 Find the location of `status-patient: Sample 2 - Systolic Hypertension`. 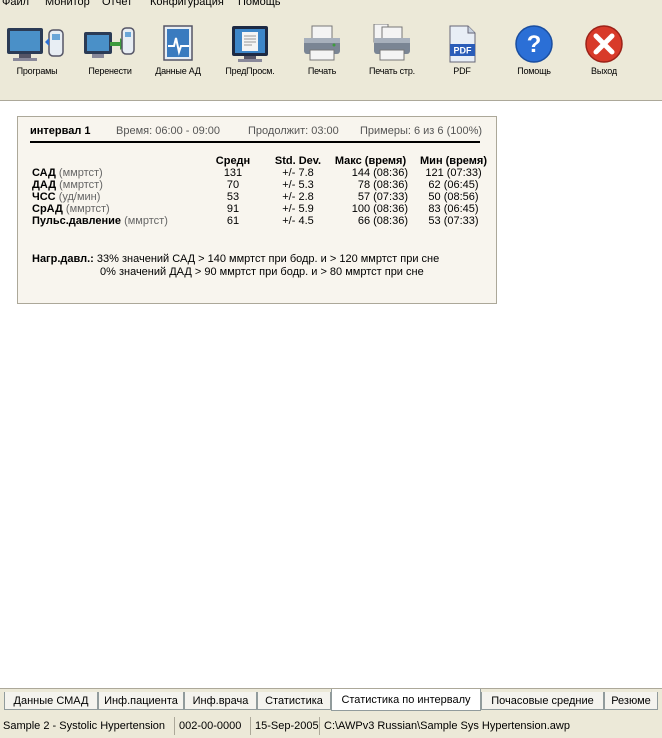

status-patient: Sample 2 - Systolic Hypertension is located at coordinates (87, 726).